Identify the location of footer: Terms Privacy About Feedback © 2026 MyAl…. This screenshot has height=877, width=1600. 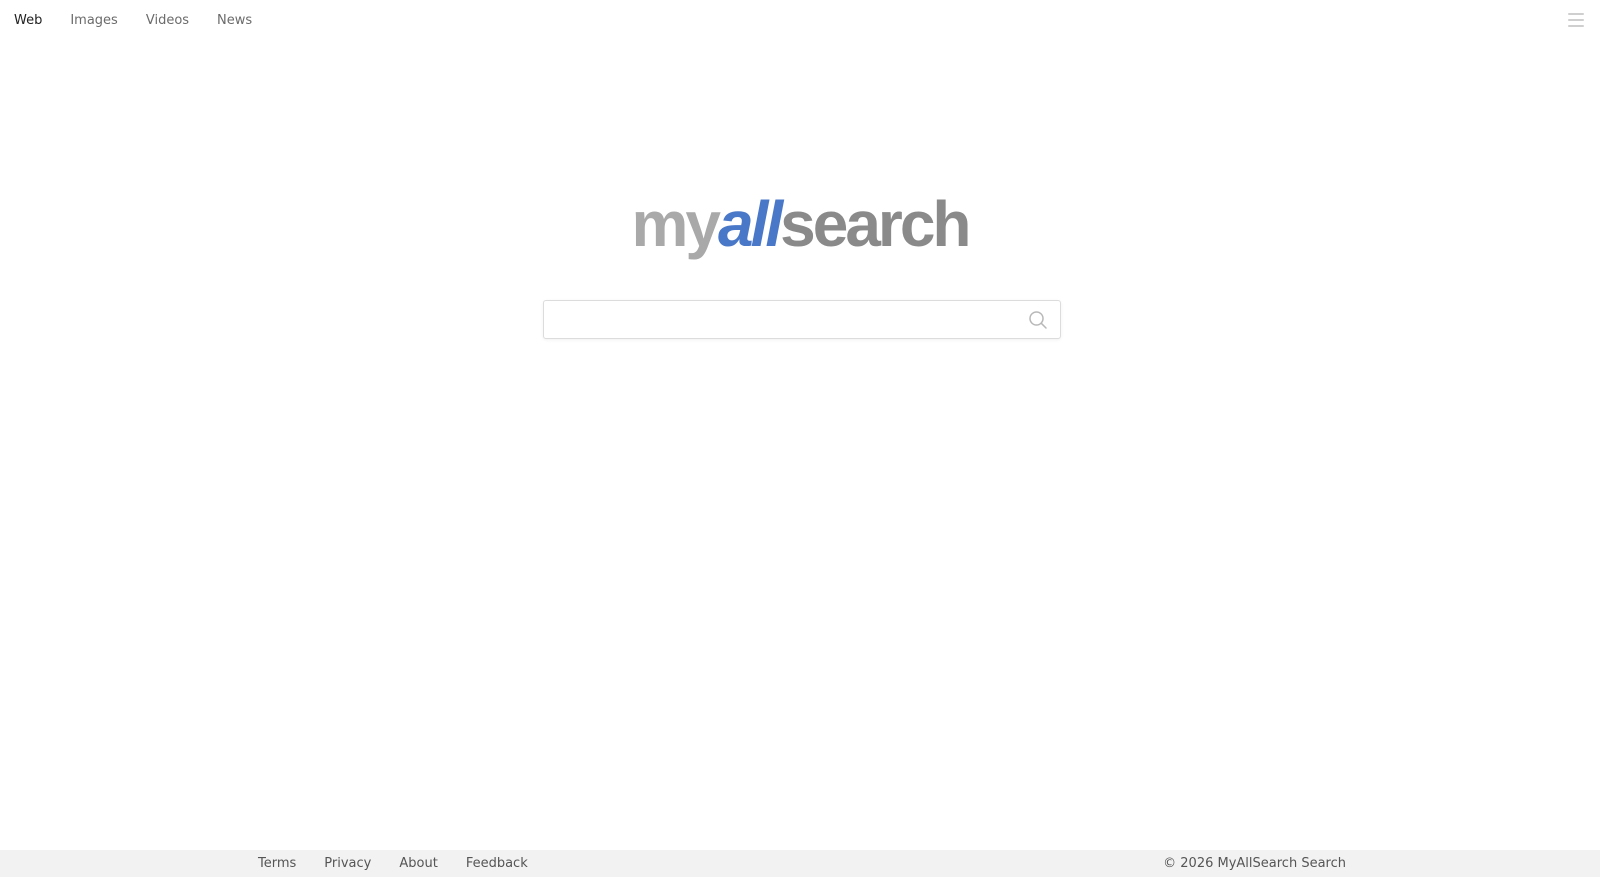
(800, 863).